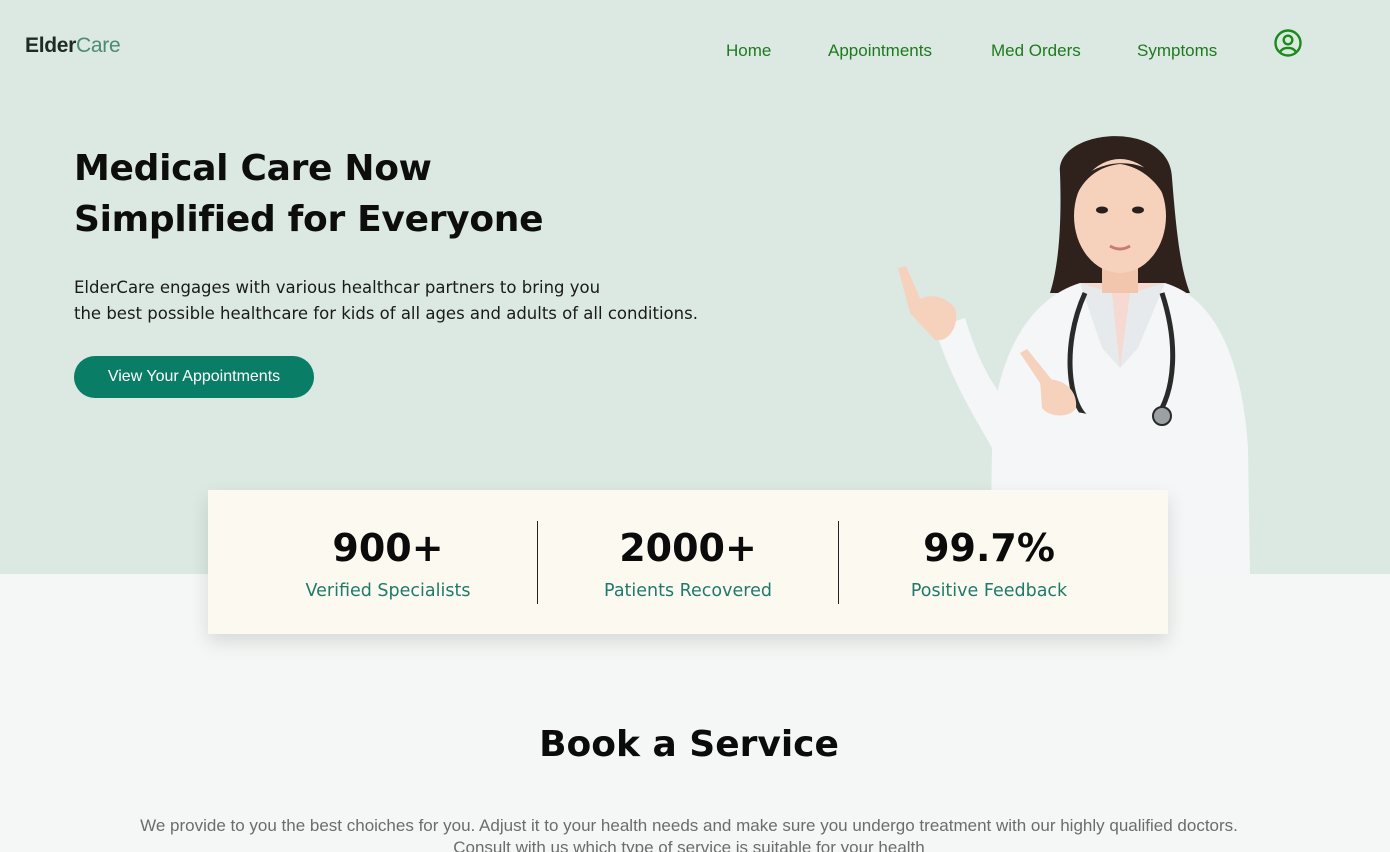 This screenshot has width=1390, height=852. Describe the element at coordinates (689, 744) in the screenshot. I see `services-title: Book a Service` at that location.